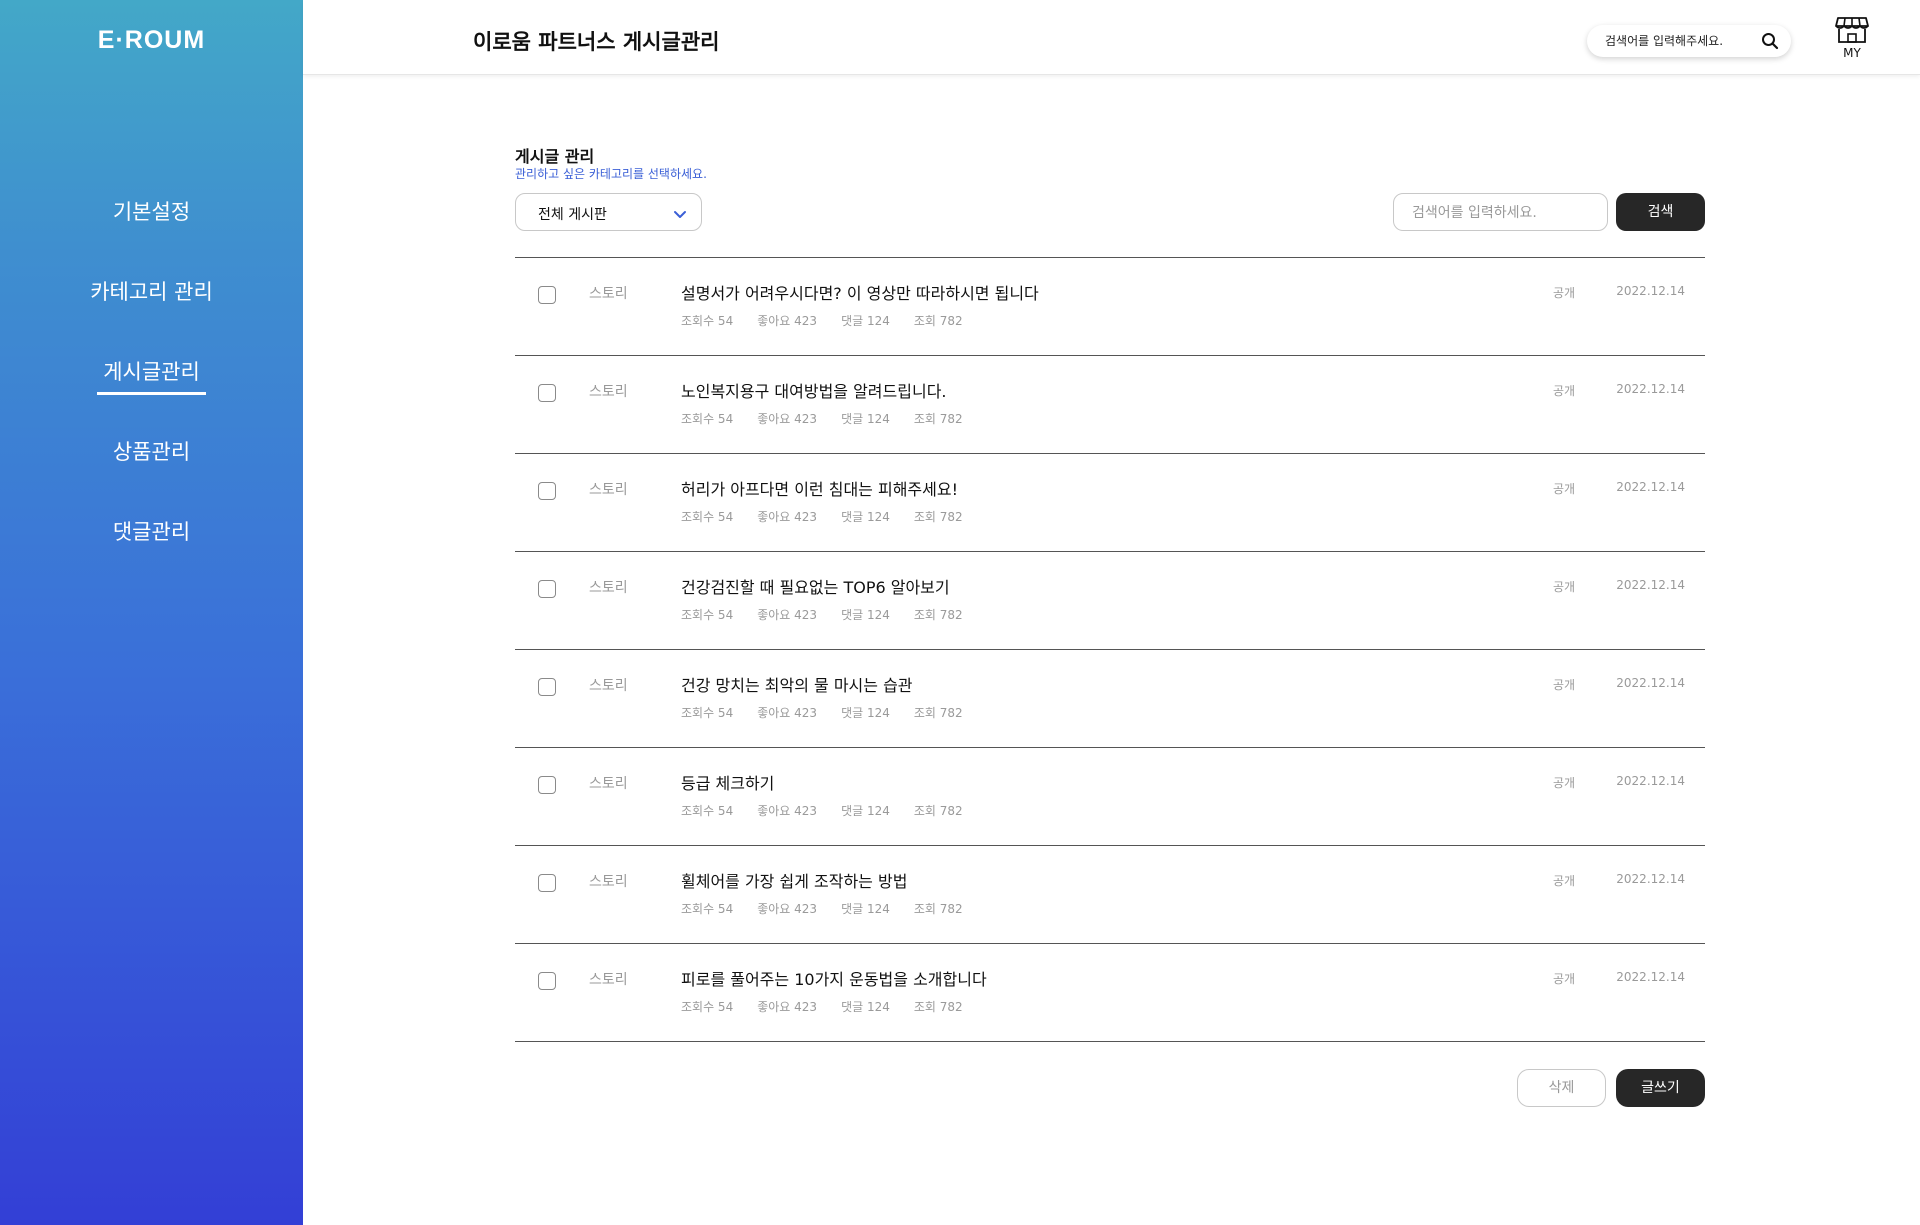 Image resolution: width=1920 pixels, height=1225 pixels. Describe the element at coordinates (1561, 1088) in the screenshot. I see `delete-button: 삭제` at that location.